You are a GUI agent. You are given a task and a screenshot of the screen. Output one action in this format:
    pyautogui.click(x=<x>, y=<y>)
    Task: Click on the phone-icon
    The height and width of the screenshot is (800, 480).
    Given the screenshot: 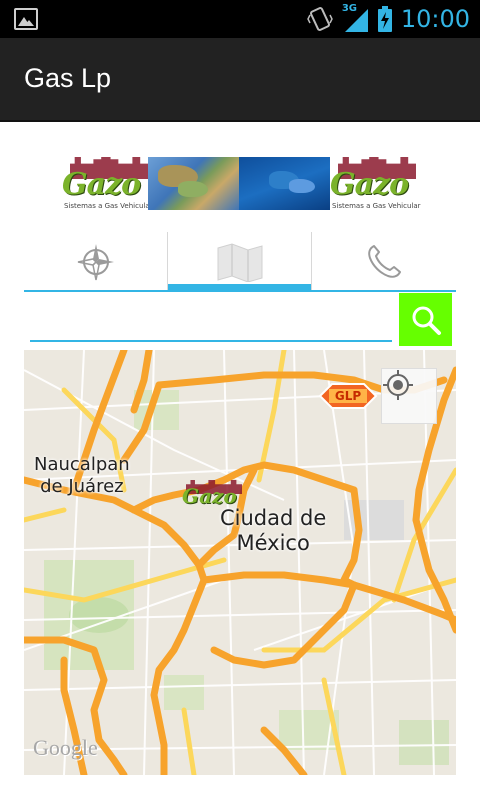 What is the action you would take?
    pyautogui.click(x=384, y=261)
    